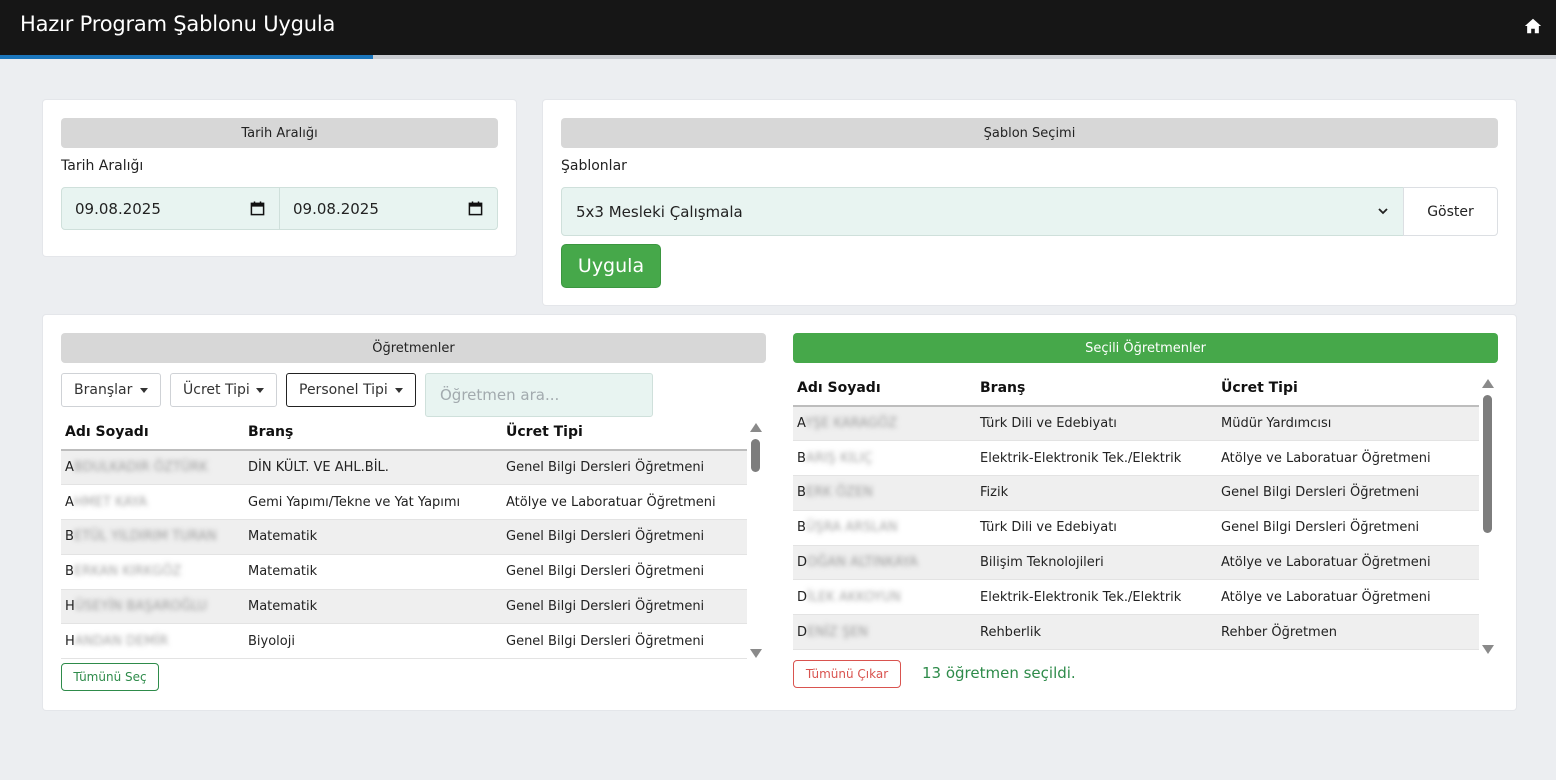 The height and width of the screenshot is (780, 1556). Describe the element at coordinates (279, 133) in the screenshot. I see `date-range-header: Tarih Aralığı` at that location.